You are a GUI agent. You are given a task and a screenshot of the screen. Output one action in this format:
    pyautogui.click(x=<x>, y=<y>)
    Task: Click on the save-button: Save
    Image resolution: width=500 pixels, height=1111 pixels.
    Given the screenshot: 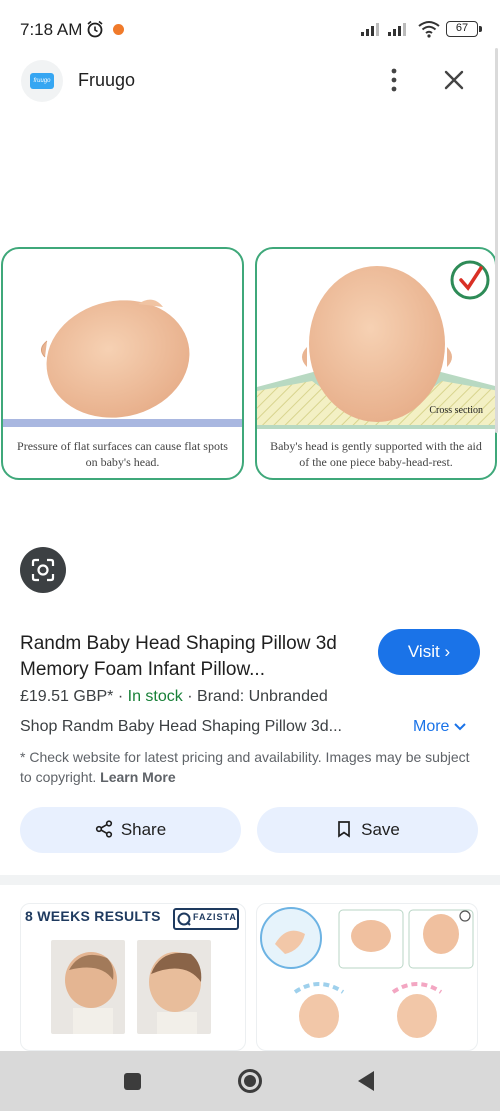 What is the action you would take?
    pyautogui.click(x=367, y=830)
    